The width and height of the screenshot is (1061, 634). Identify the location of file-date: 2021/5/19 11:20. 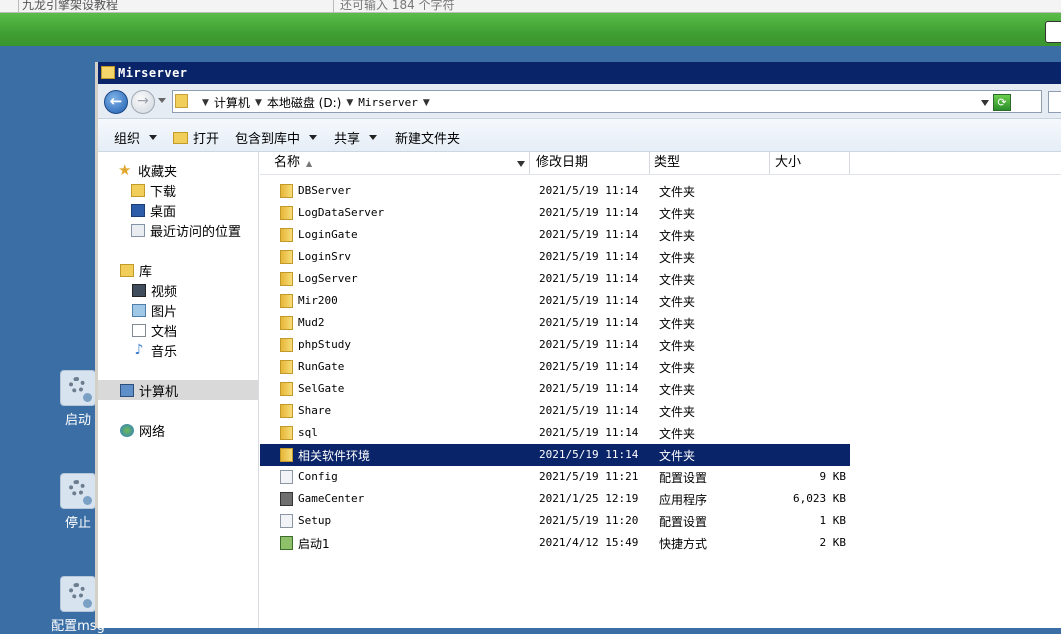
(589, 520).